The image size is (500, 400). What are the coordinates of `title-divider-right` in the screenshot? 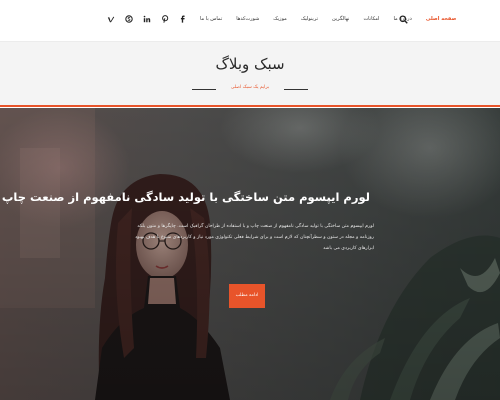 It's located at (296, 89).